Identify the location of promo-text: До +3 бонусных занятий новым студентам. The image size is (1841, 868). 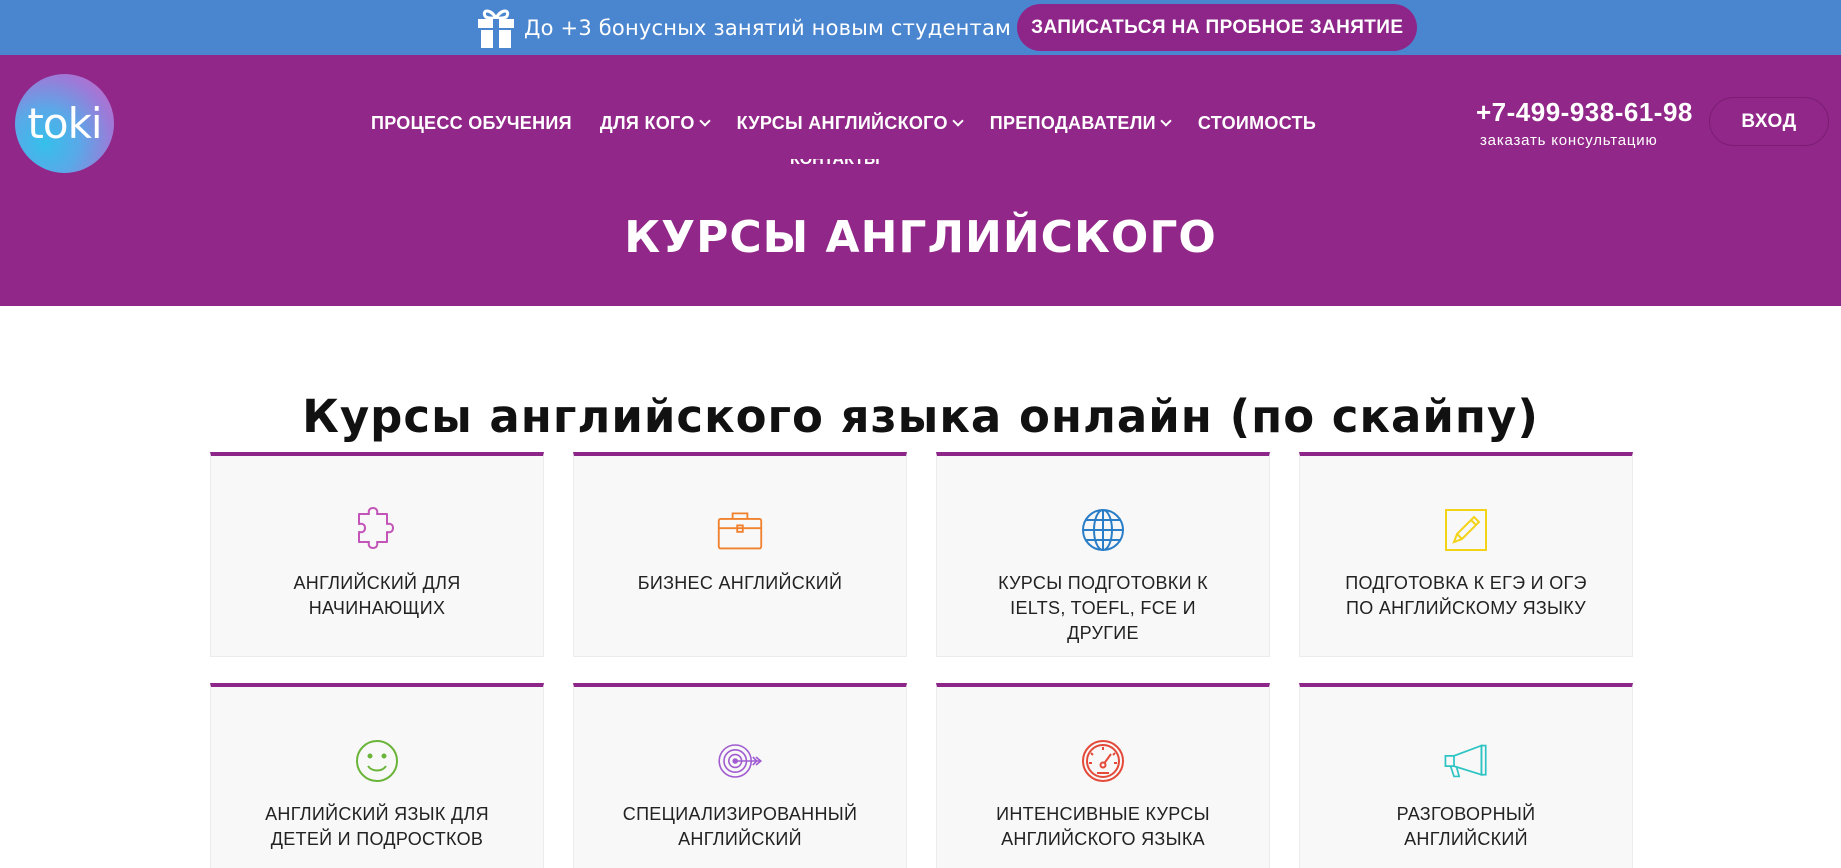
(768, 27).